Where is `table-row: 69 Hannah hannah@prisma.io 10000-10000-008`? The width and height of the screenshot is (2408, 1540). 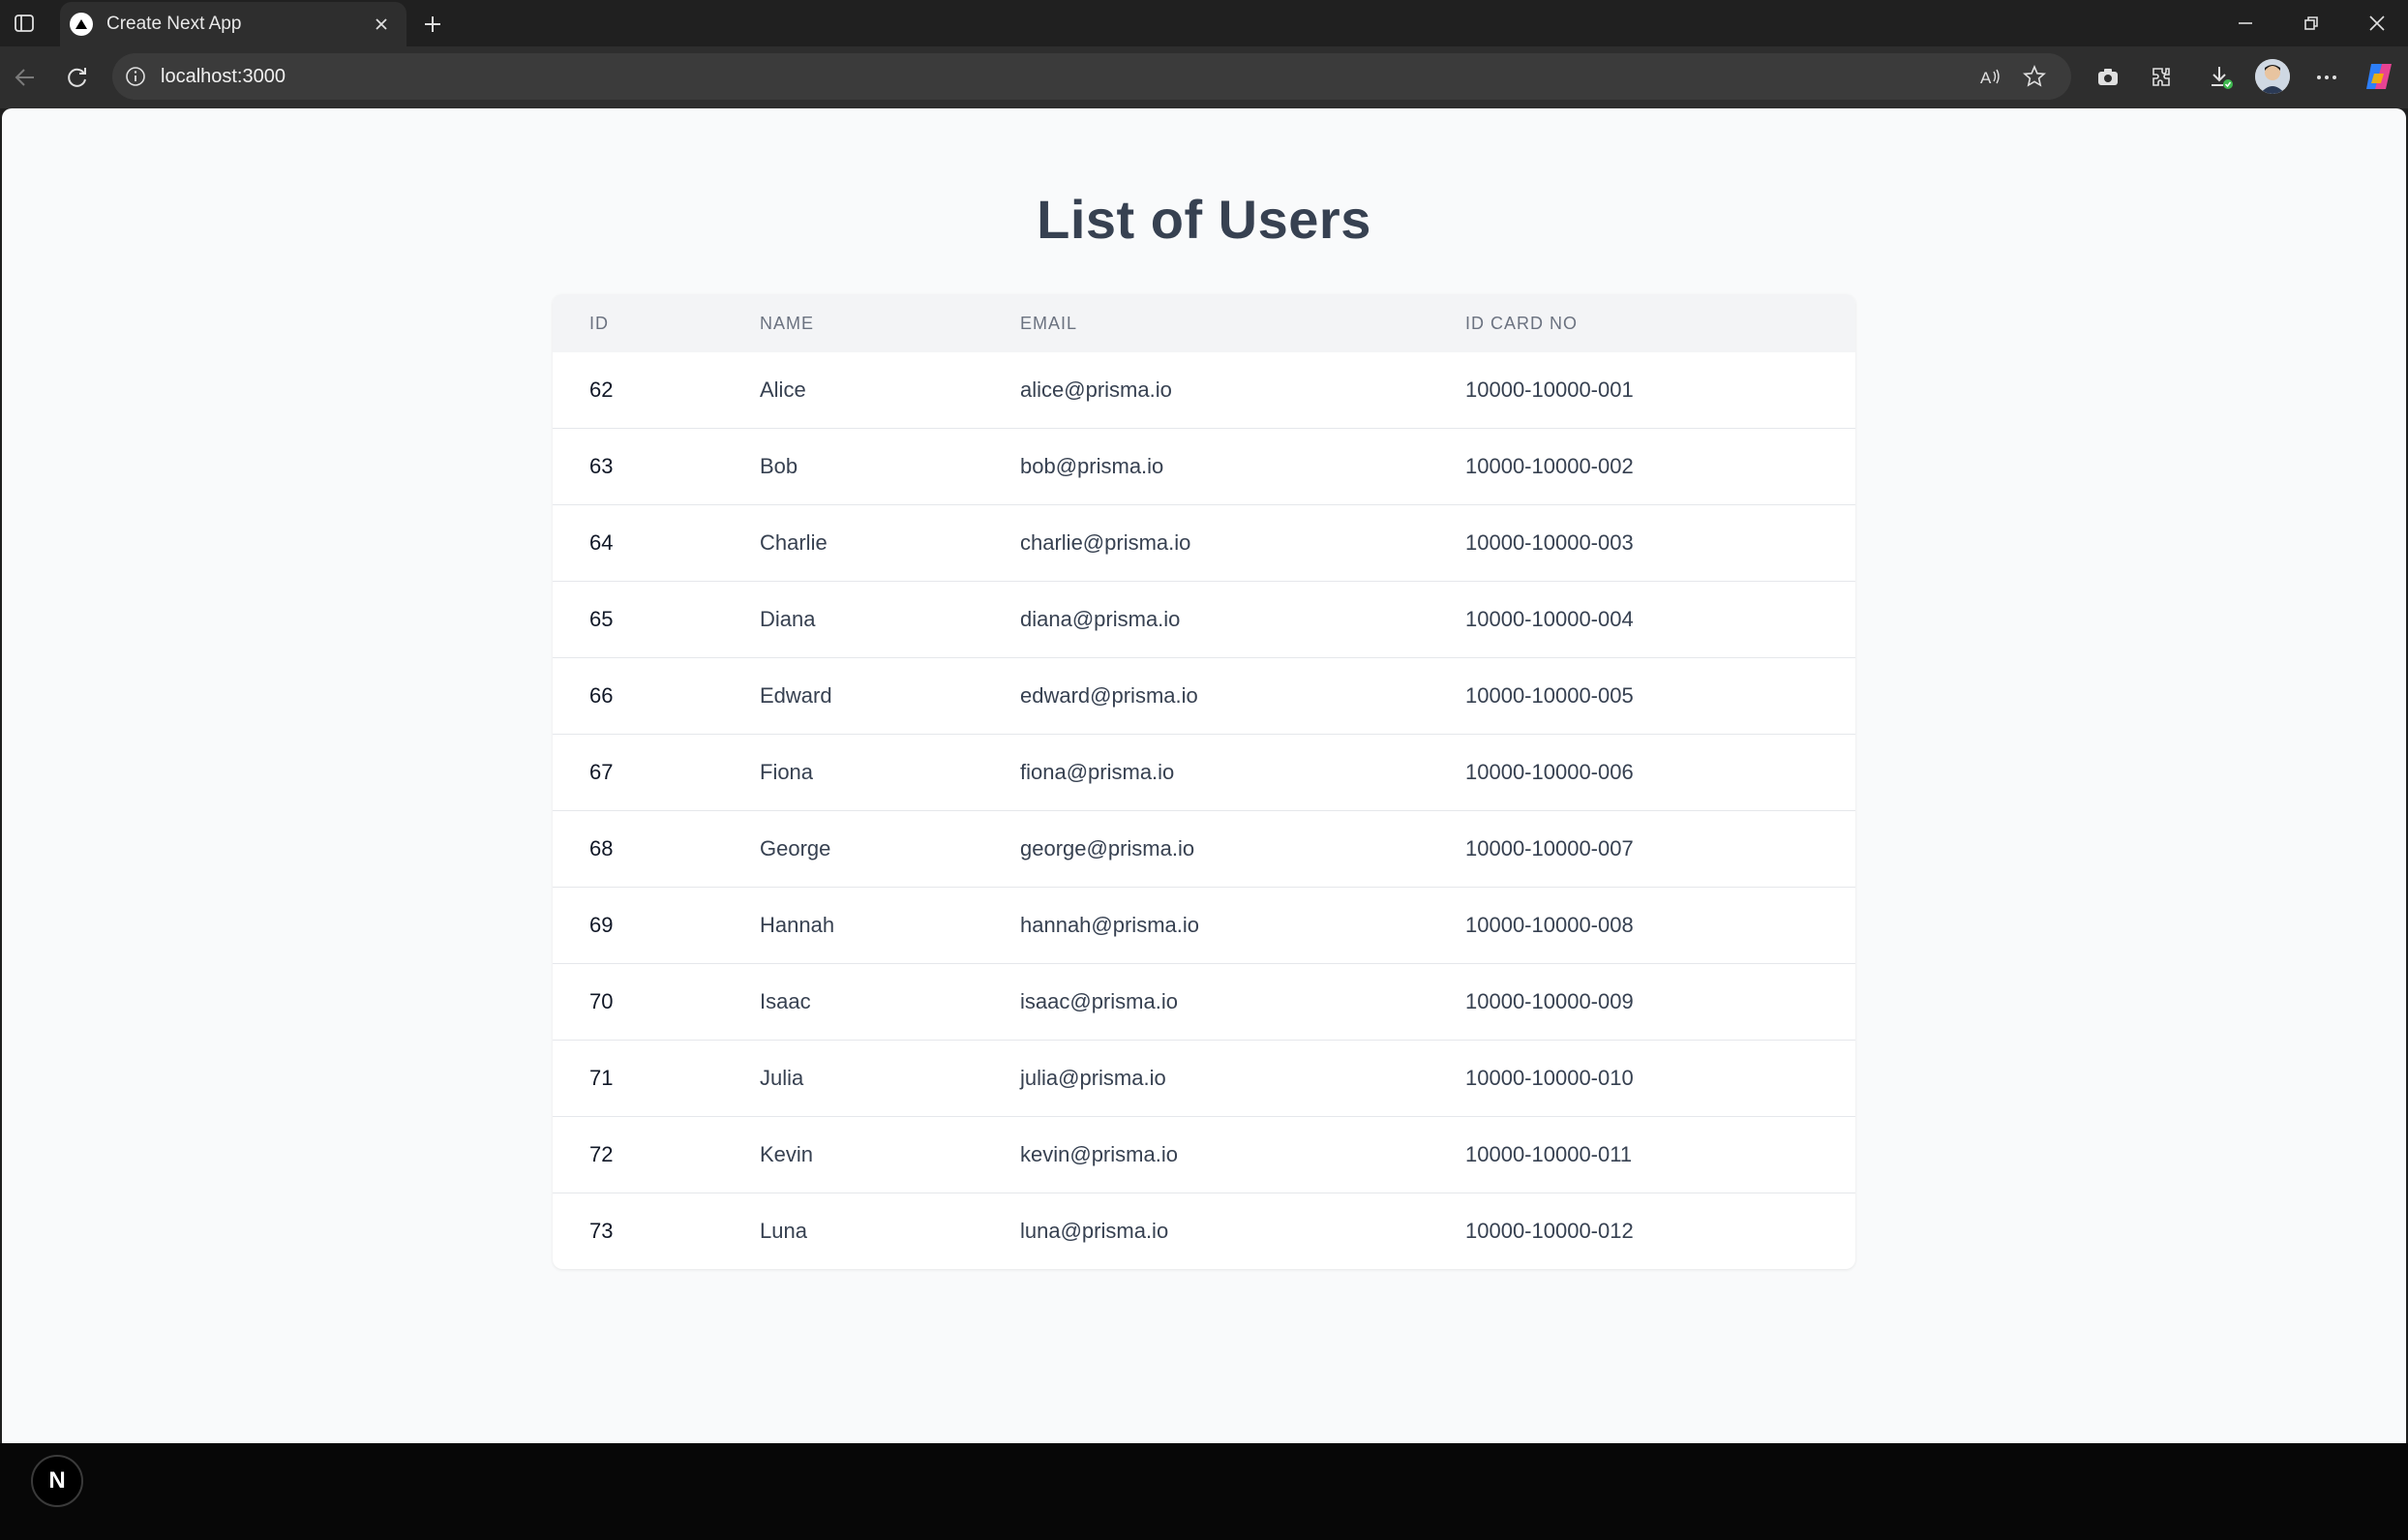 table-row: 69 Hannah hannah@prisma.io 10000-10000-008 is located at coordinates (1204, 925).